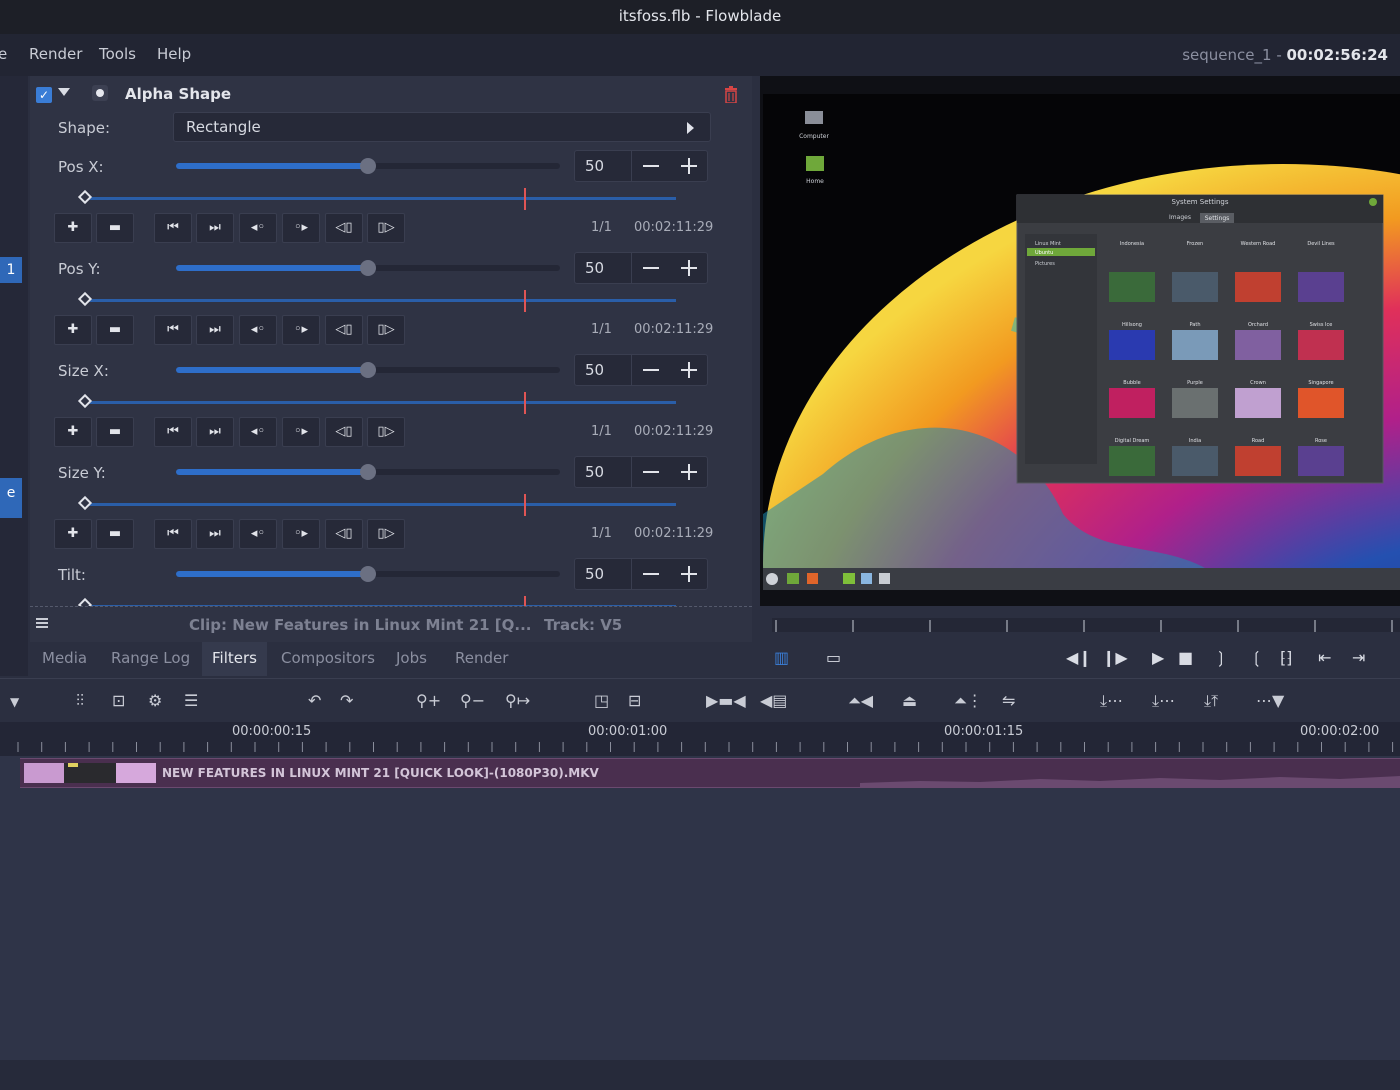  I want to click on mark-in-icon: ❲, so click(1256, 657).